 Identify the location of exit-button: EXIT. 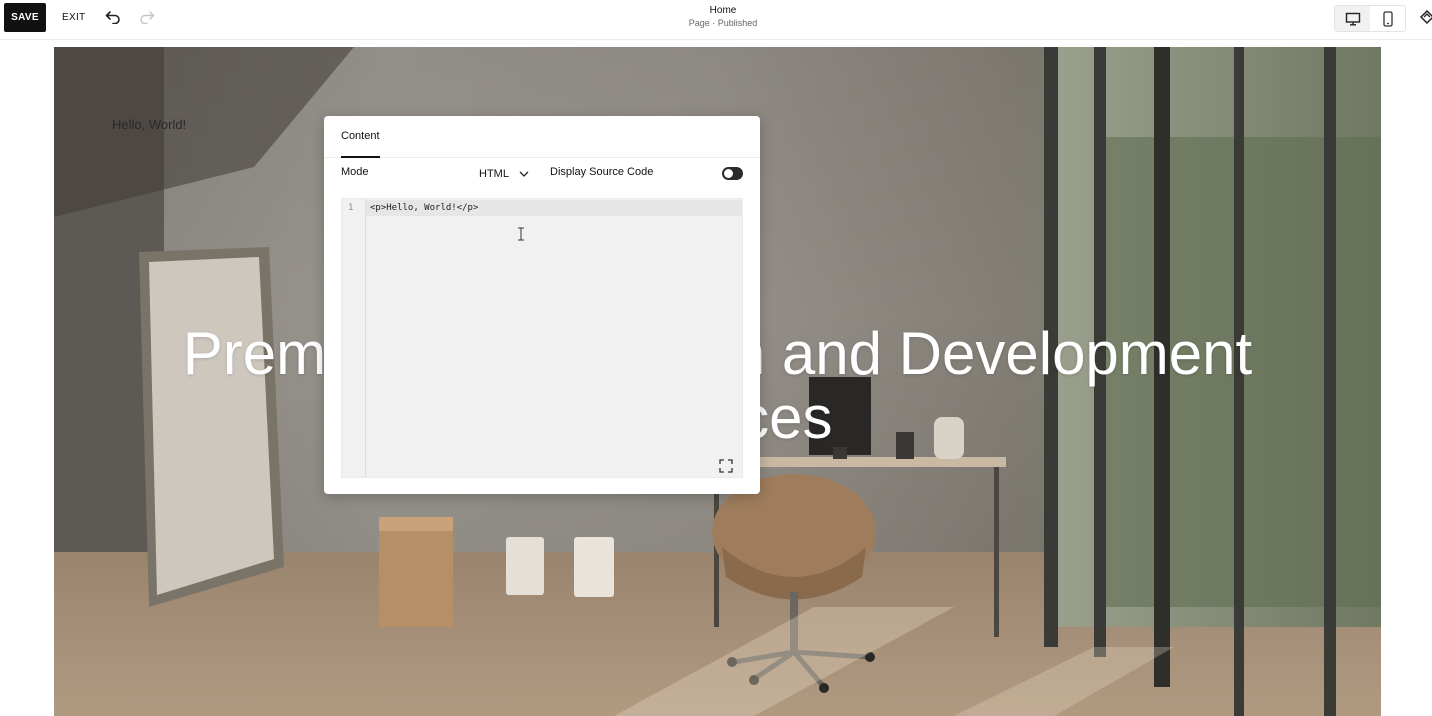
(73, 17).